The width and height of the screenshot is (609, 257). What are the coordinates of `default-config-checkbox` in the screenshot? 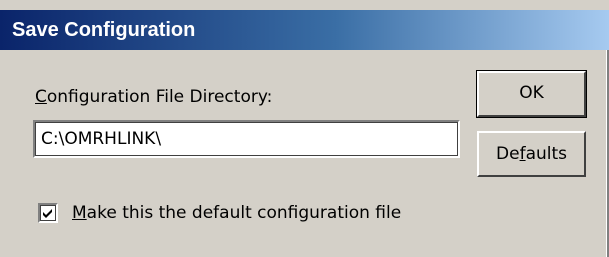 It's located at (48, 213).